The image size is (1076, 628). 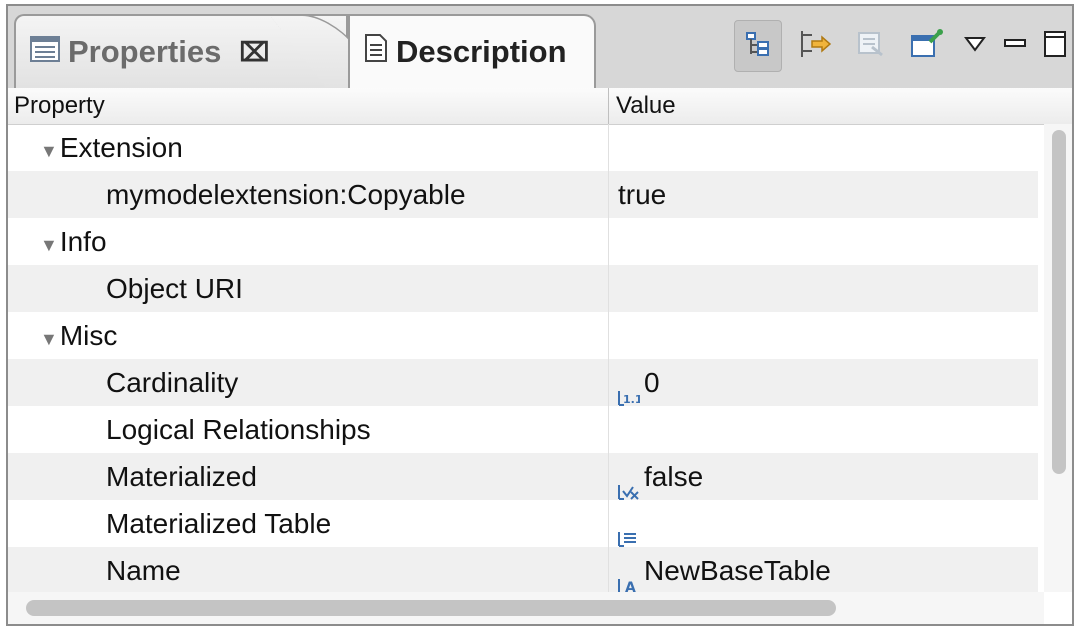 I want to click on tab-properties: Properties ⌧, so click(x=202, y=52).